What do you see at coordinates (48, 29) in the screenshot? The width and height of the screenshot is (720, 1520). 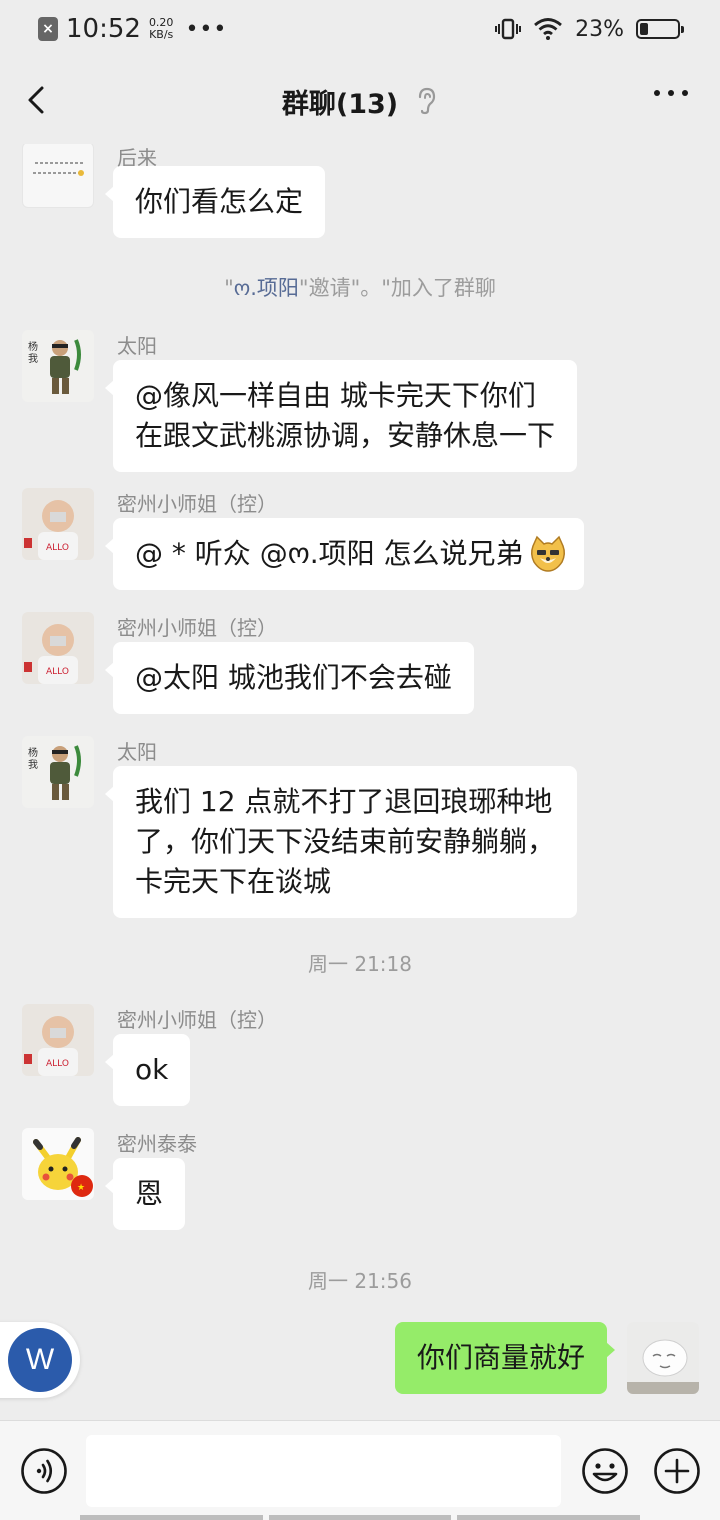 I see `notification-close-icon: ×` at bounding box center [48, 29].